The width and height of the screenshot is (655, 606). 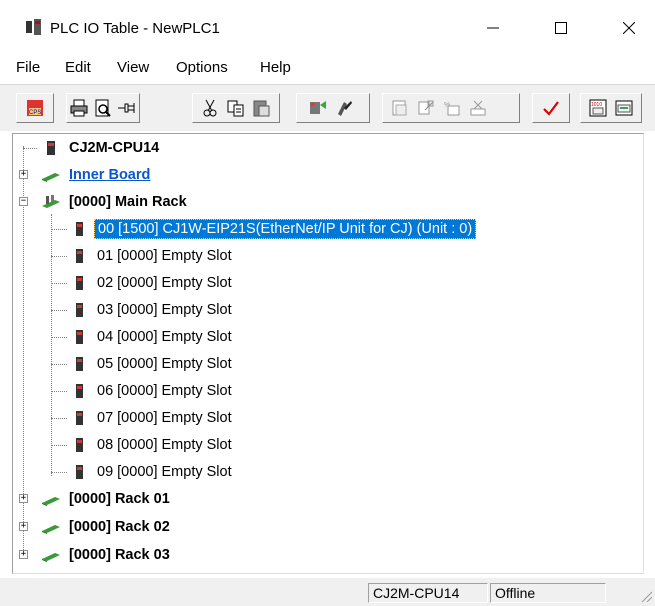 What do you see at coordinates (114, 147) in the screenshot?
I see `cpu-label: CJ2M-CPU14` at bounding box center [114, 147].